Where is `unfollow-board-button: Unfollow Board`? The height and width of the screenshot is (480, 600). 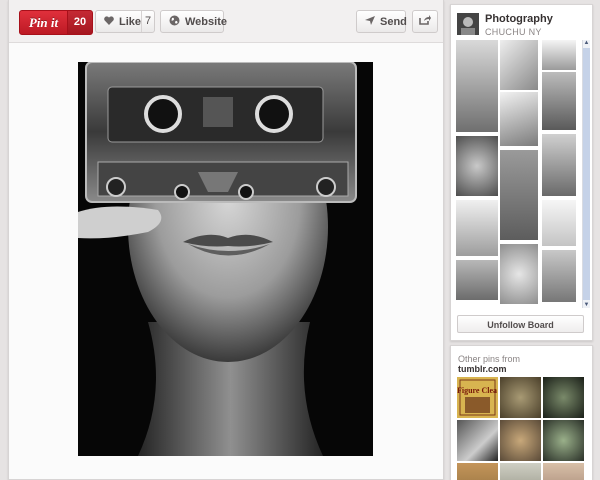
unfollow-board-button: Unfollow Board is located at coordinates (520, 324).